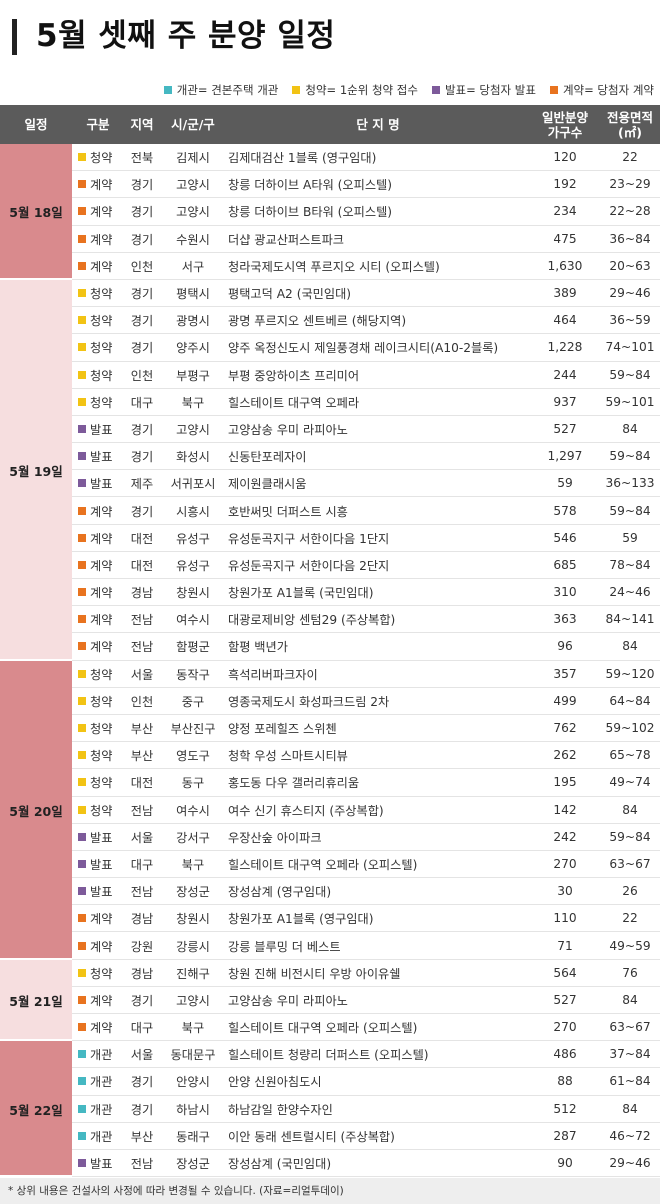 This screenshot has width=660, height=1204. What do you see at coordinates (36, 124) in the screenshot?
I see `header-date: 일정` at bounding box center [36, 124].